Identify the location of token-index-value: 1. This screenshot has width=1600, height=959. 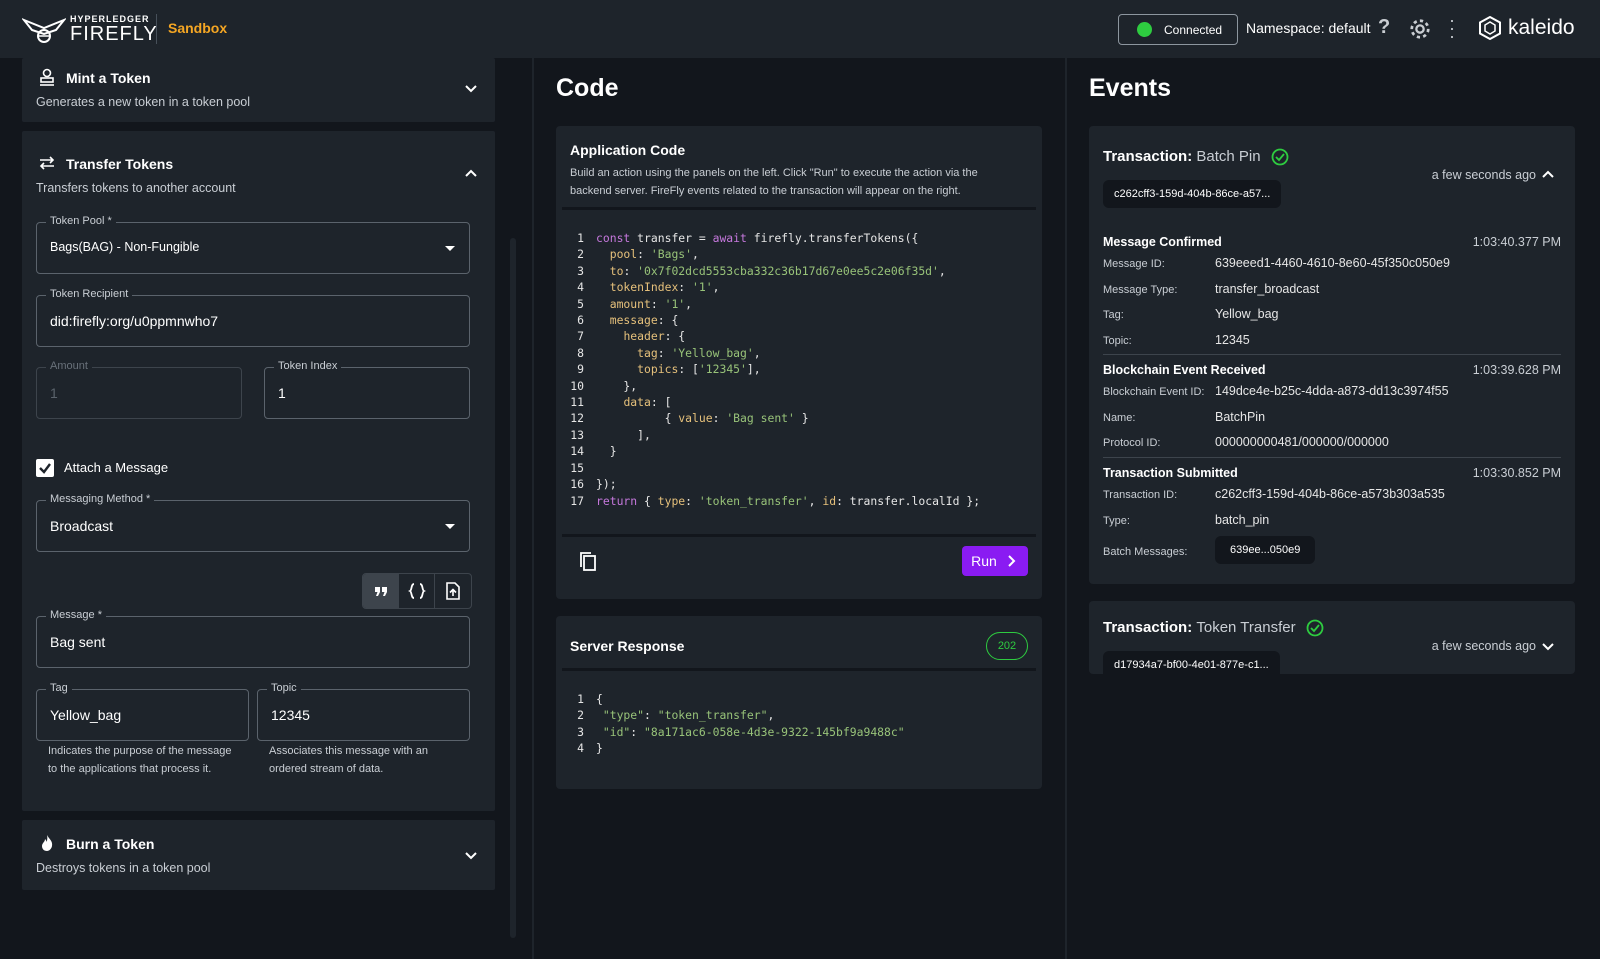
(282, 393).